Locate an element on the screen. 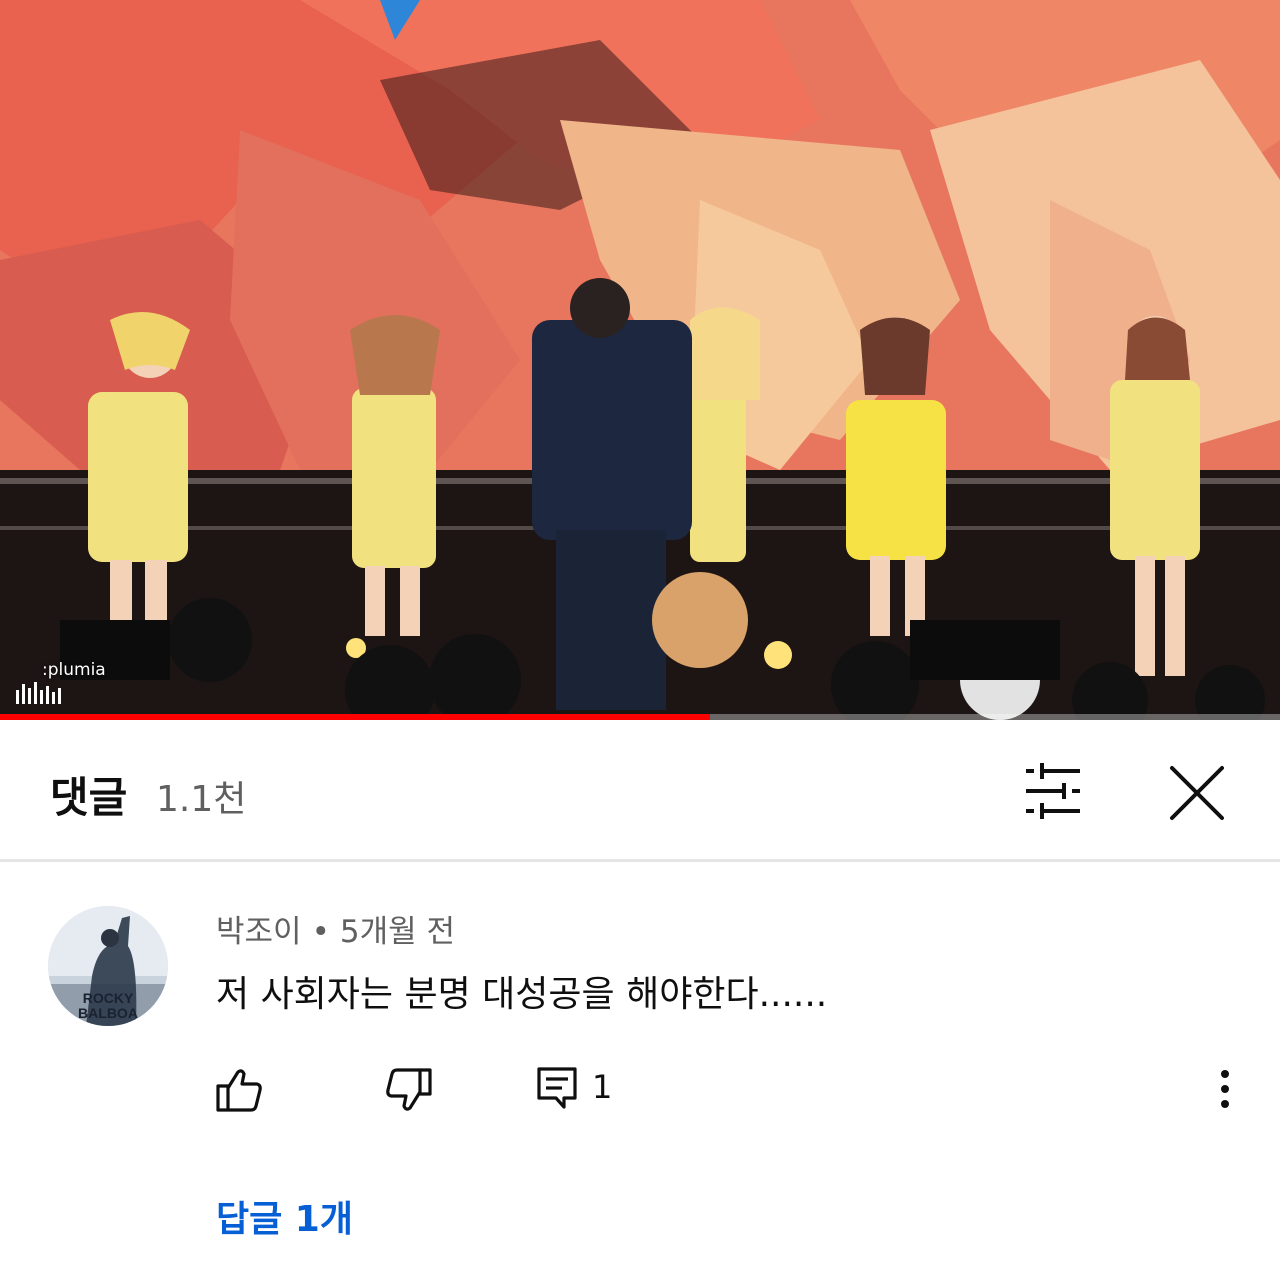 This screenshot has height=1280, width=1280. view-replies-link: 답글 1개 is located at coordinates (284, 1216).